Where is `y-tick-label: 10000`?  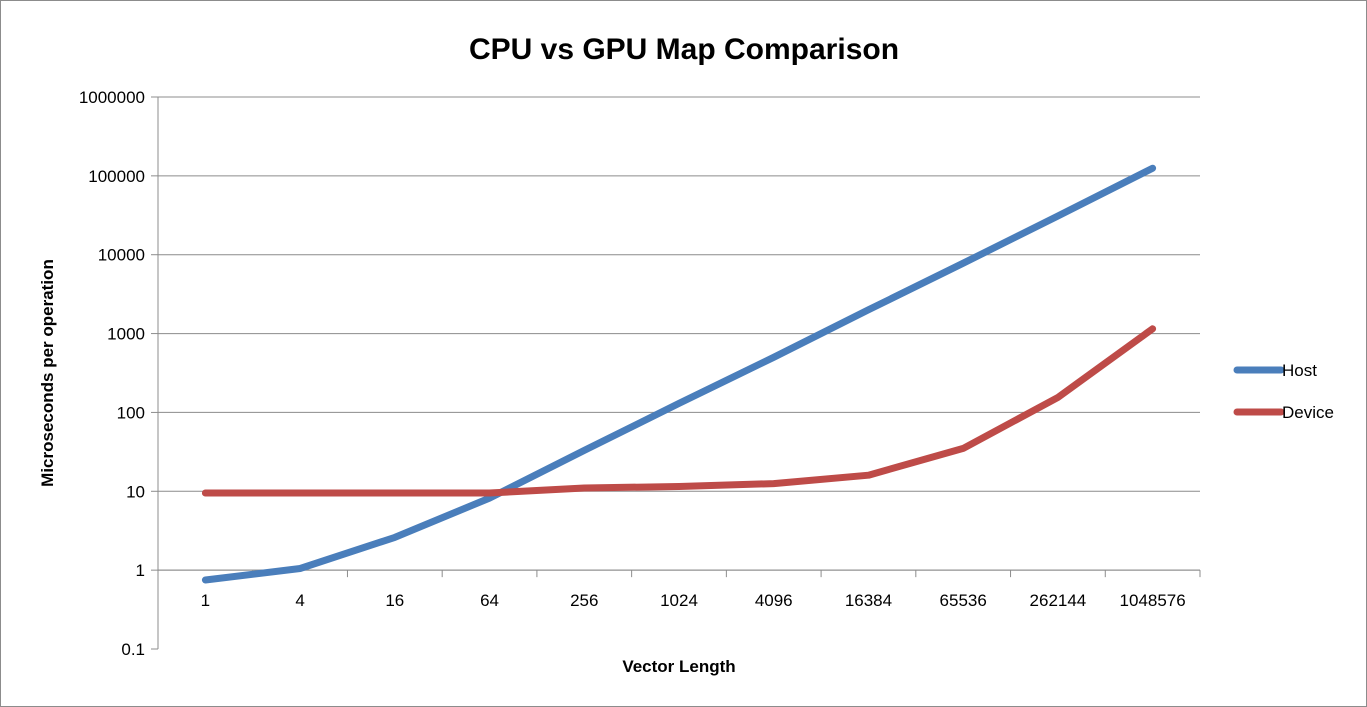 y-tick-label: 10000 is located at coordinates (121, 255).